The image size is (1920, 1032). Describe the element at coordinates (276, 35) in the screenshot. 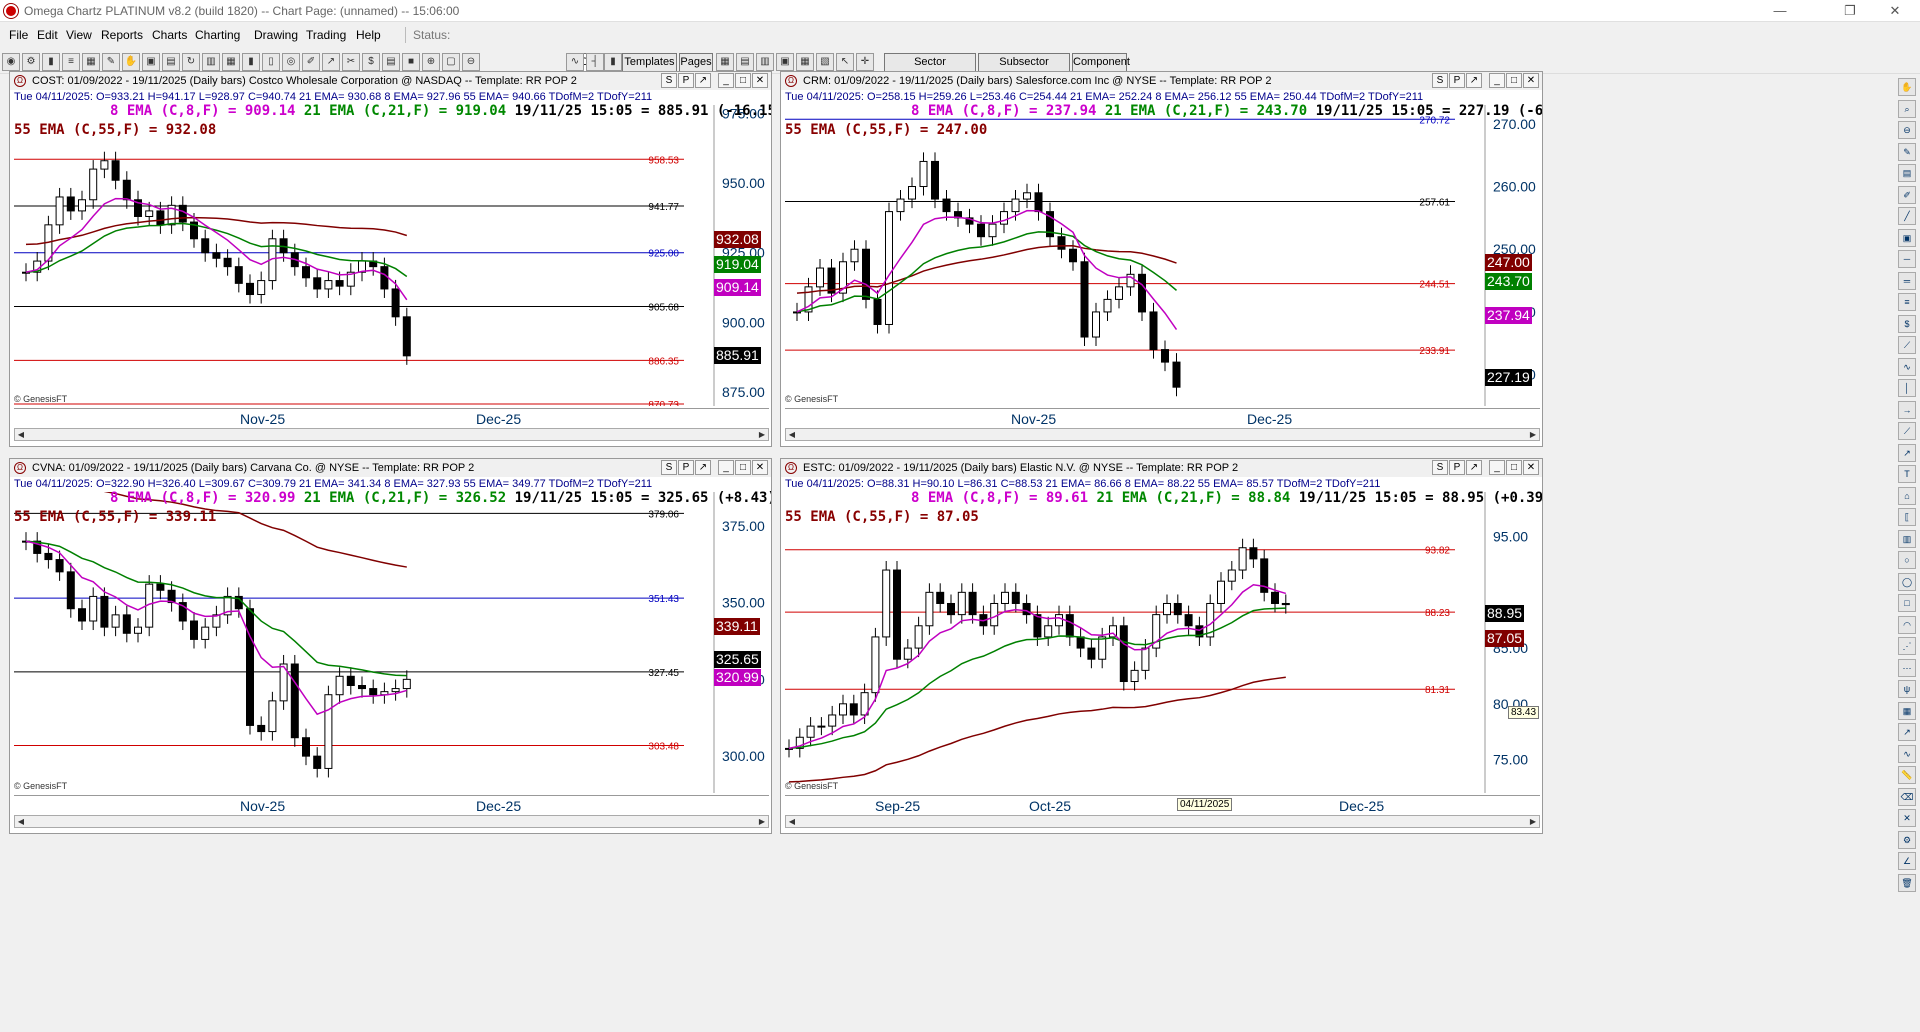

I see `menu-drawing: Drawing` at that location.